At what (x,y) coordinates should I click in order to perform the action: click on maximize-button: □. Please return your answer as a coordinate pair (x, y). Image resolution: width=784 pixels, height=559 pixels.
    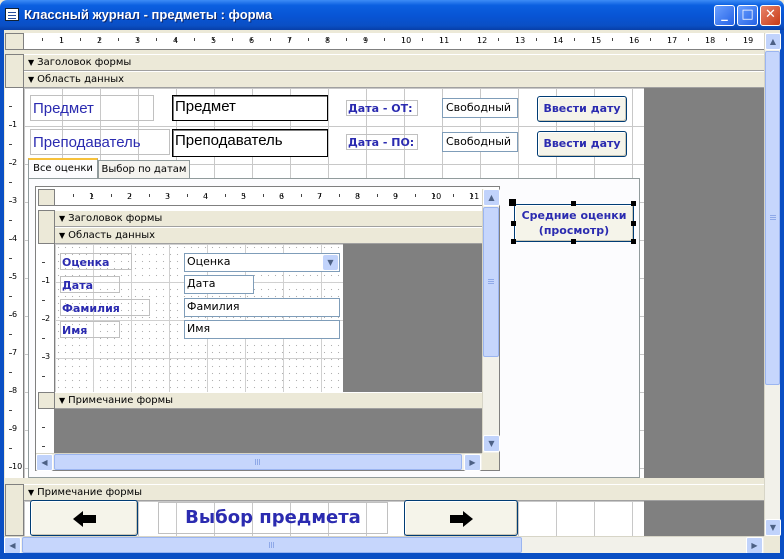
    Looking at the image, I should click on (747, 15).